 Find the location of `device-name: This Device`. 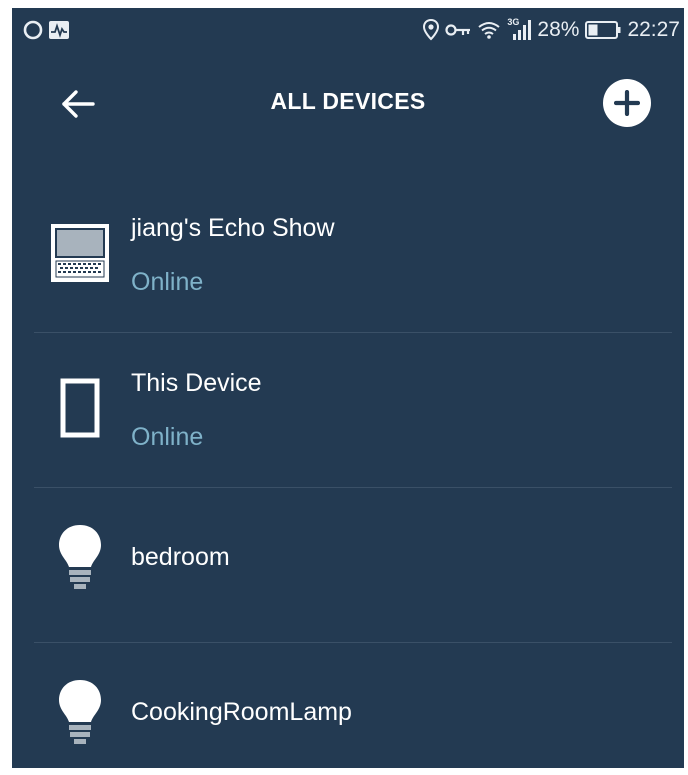

device-name: This Device is located at coordinates (196, 383).